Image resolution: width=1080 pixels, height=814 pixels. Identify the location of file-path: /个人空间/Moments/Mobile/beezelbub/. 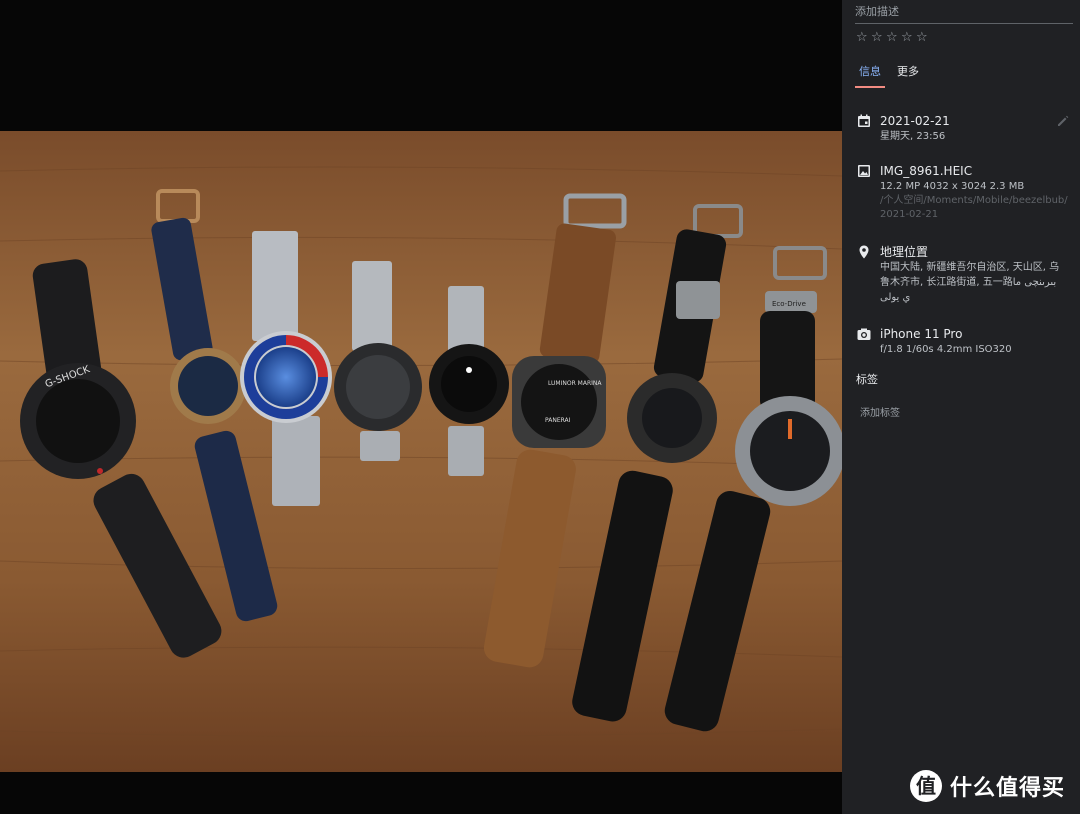
(975, 201).